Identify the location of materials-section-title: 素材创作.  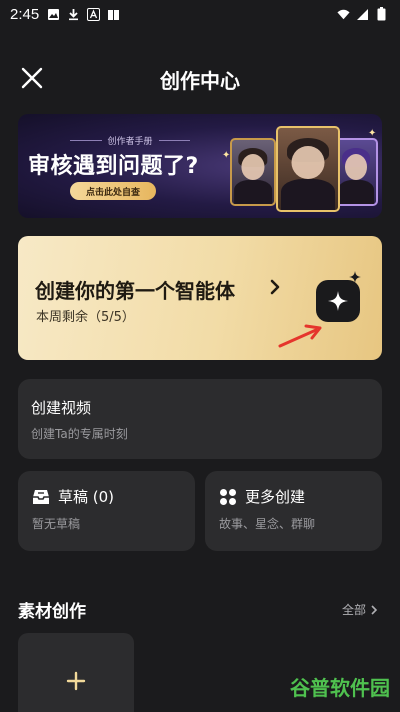
(52, 612).